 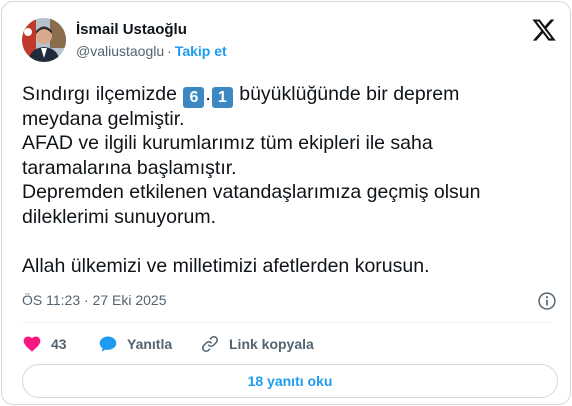 I want to click on read-replies-label: 18 yanıtı oku, so click(x=290, y=381).